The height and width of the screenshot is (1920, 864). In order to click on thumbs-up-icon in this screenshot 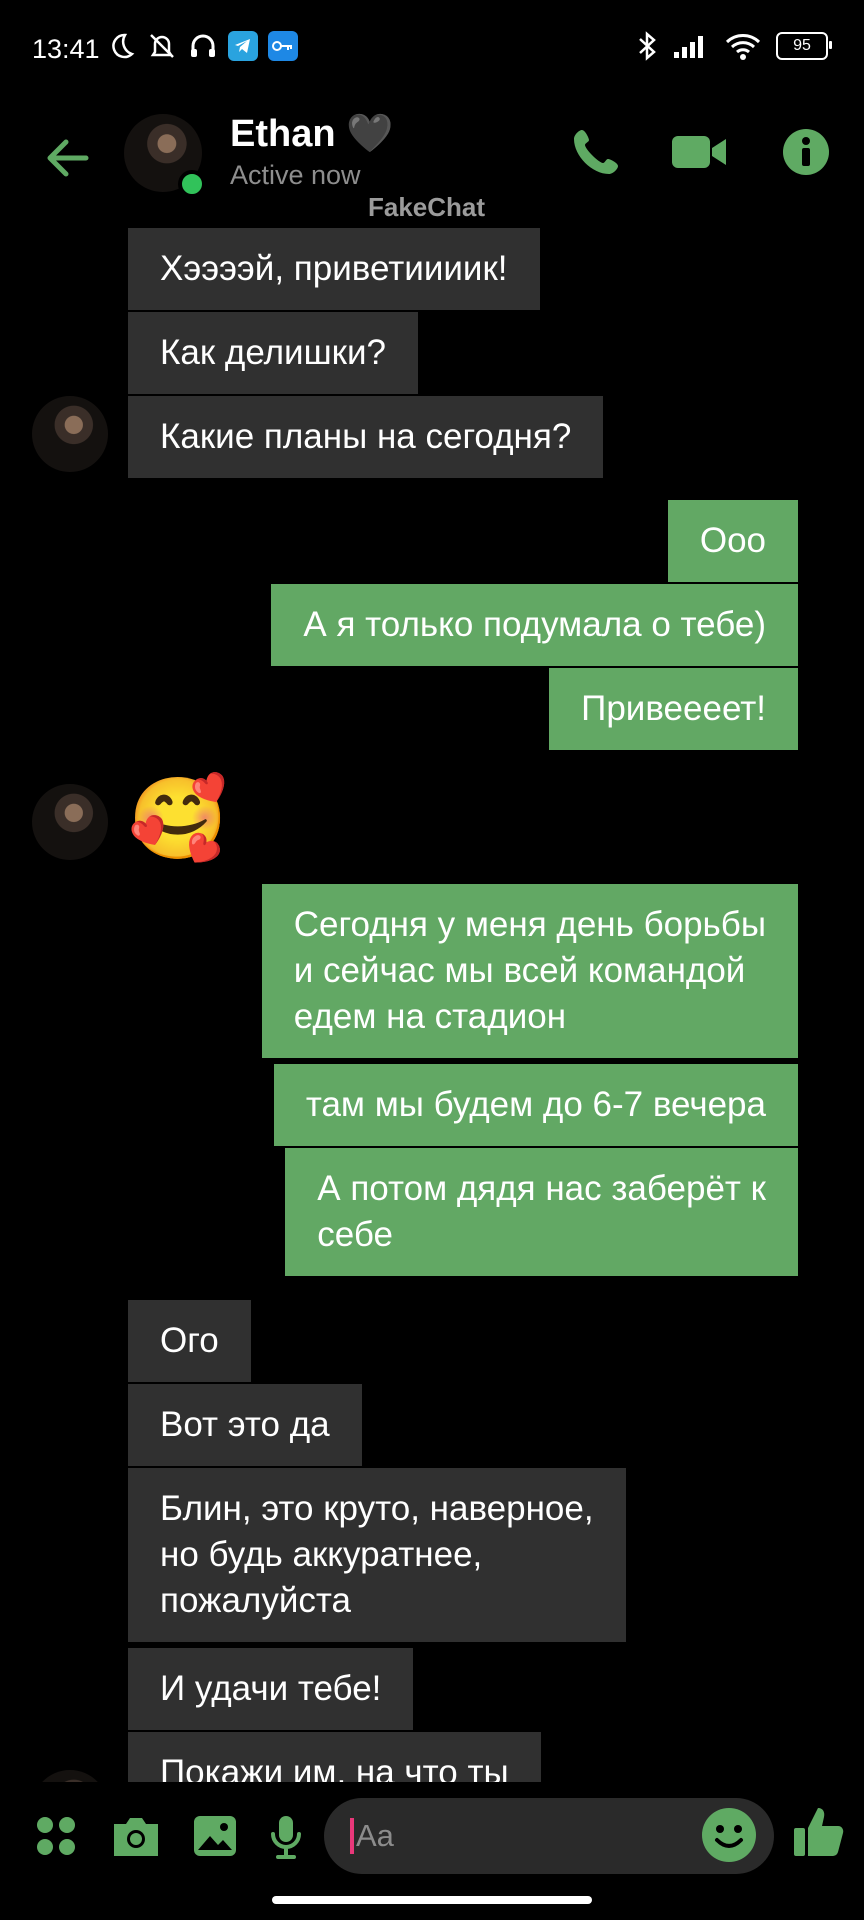, I will do `click(819, 1832)`.